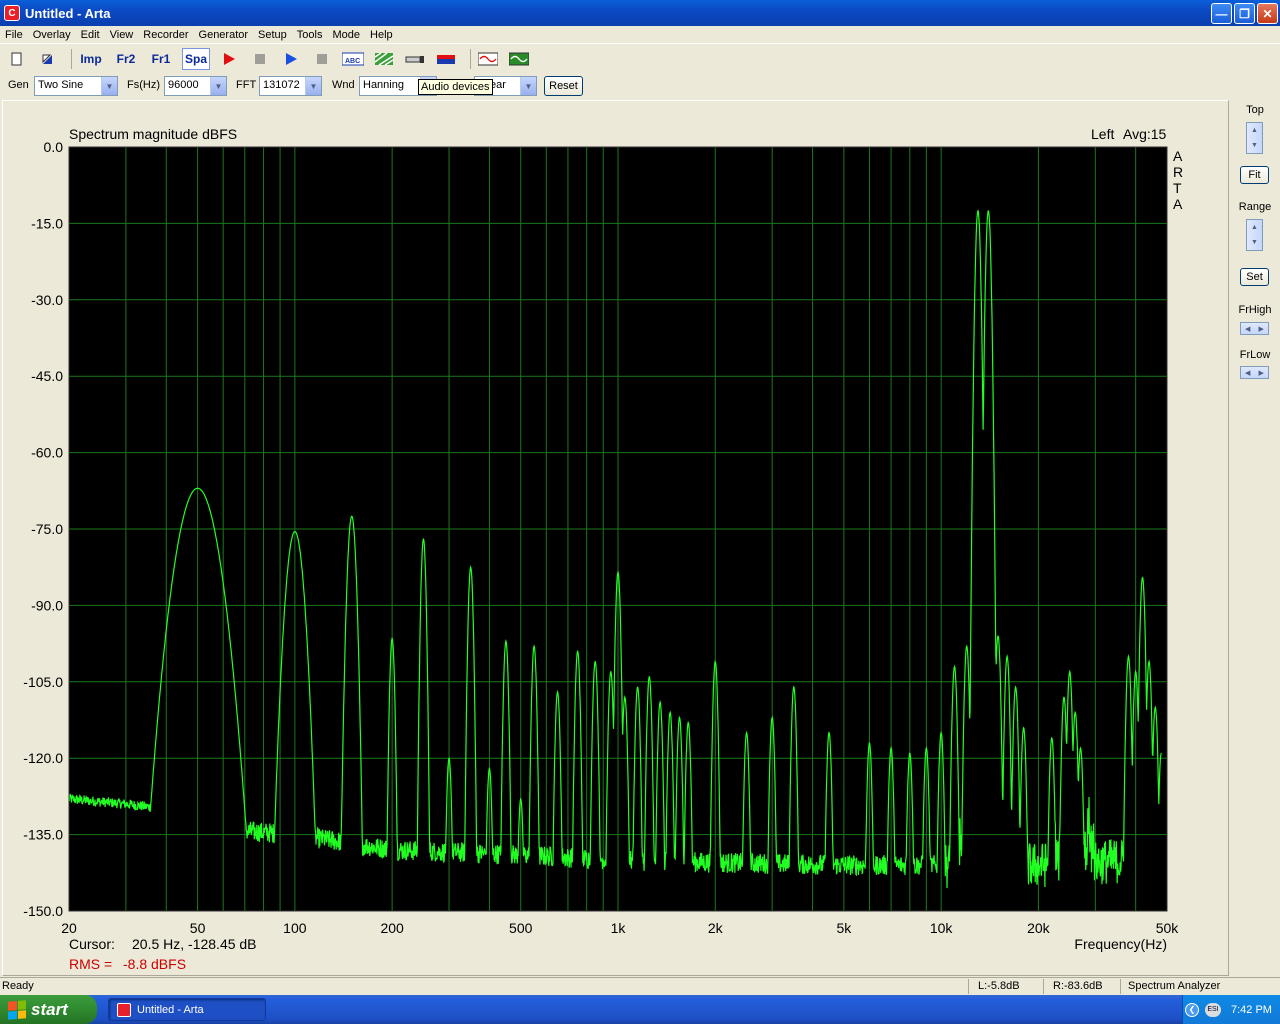  I want to click on menu-help: Help, so click(381, 35).